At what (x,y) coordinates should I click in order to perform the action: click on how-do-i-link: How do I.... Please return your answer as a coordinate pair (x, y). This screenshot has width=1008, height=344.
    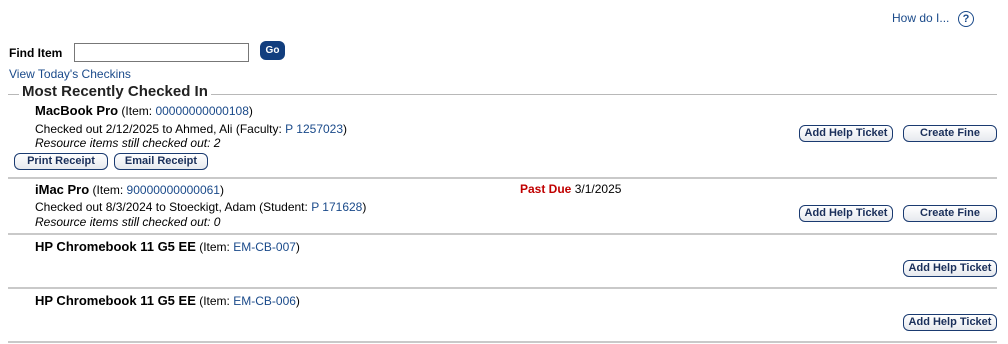
    Looking at the image, I should click on (920, 18).